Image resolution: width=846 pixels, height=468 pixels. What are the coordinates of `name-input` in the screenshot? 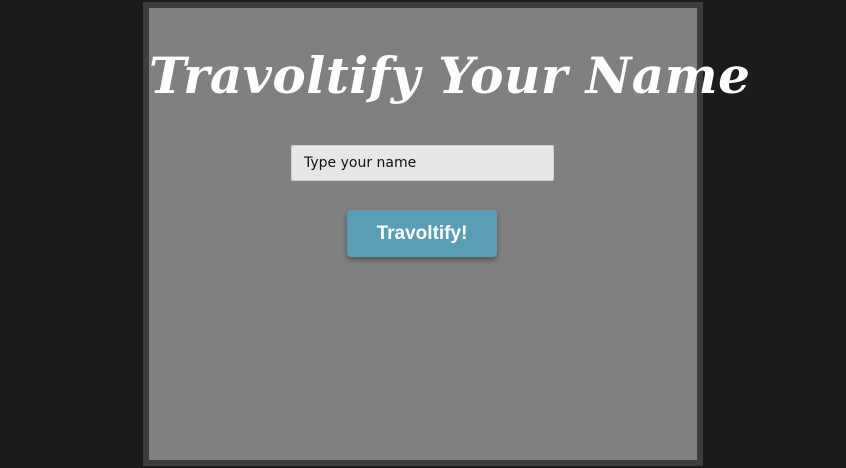 It's located at (422, 163).